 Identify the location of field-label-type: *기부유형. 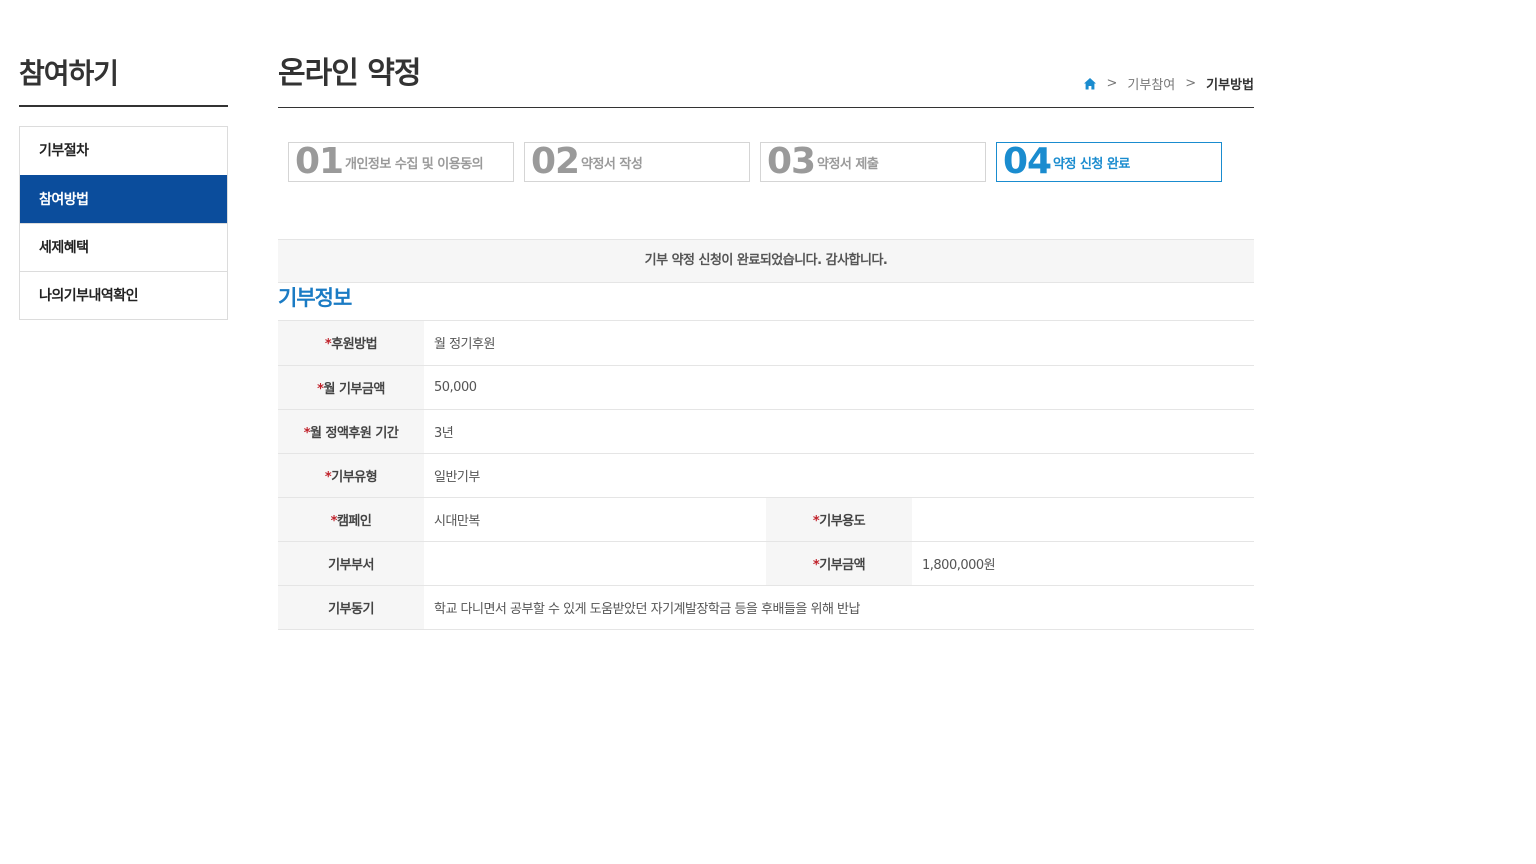
(351, 475).